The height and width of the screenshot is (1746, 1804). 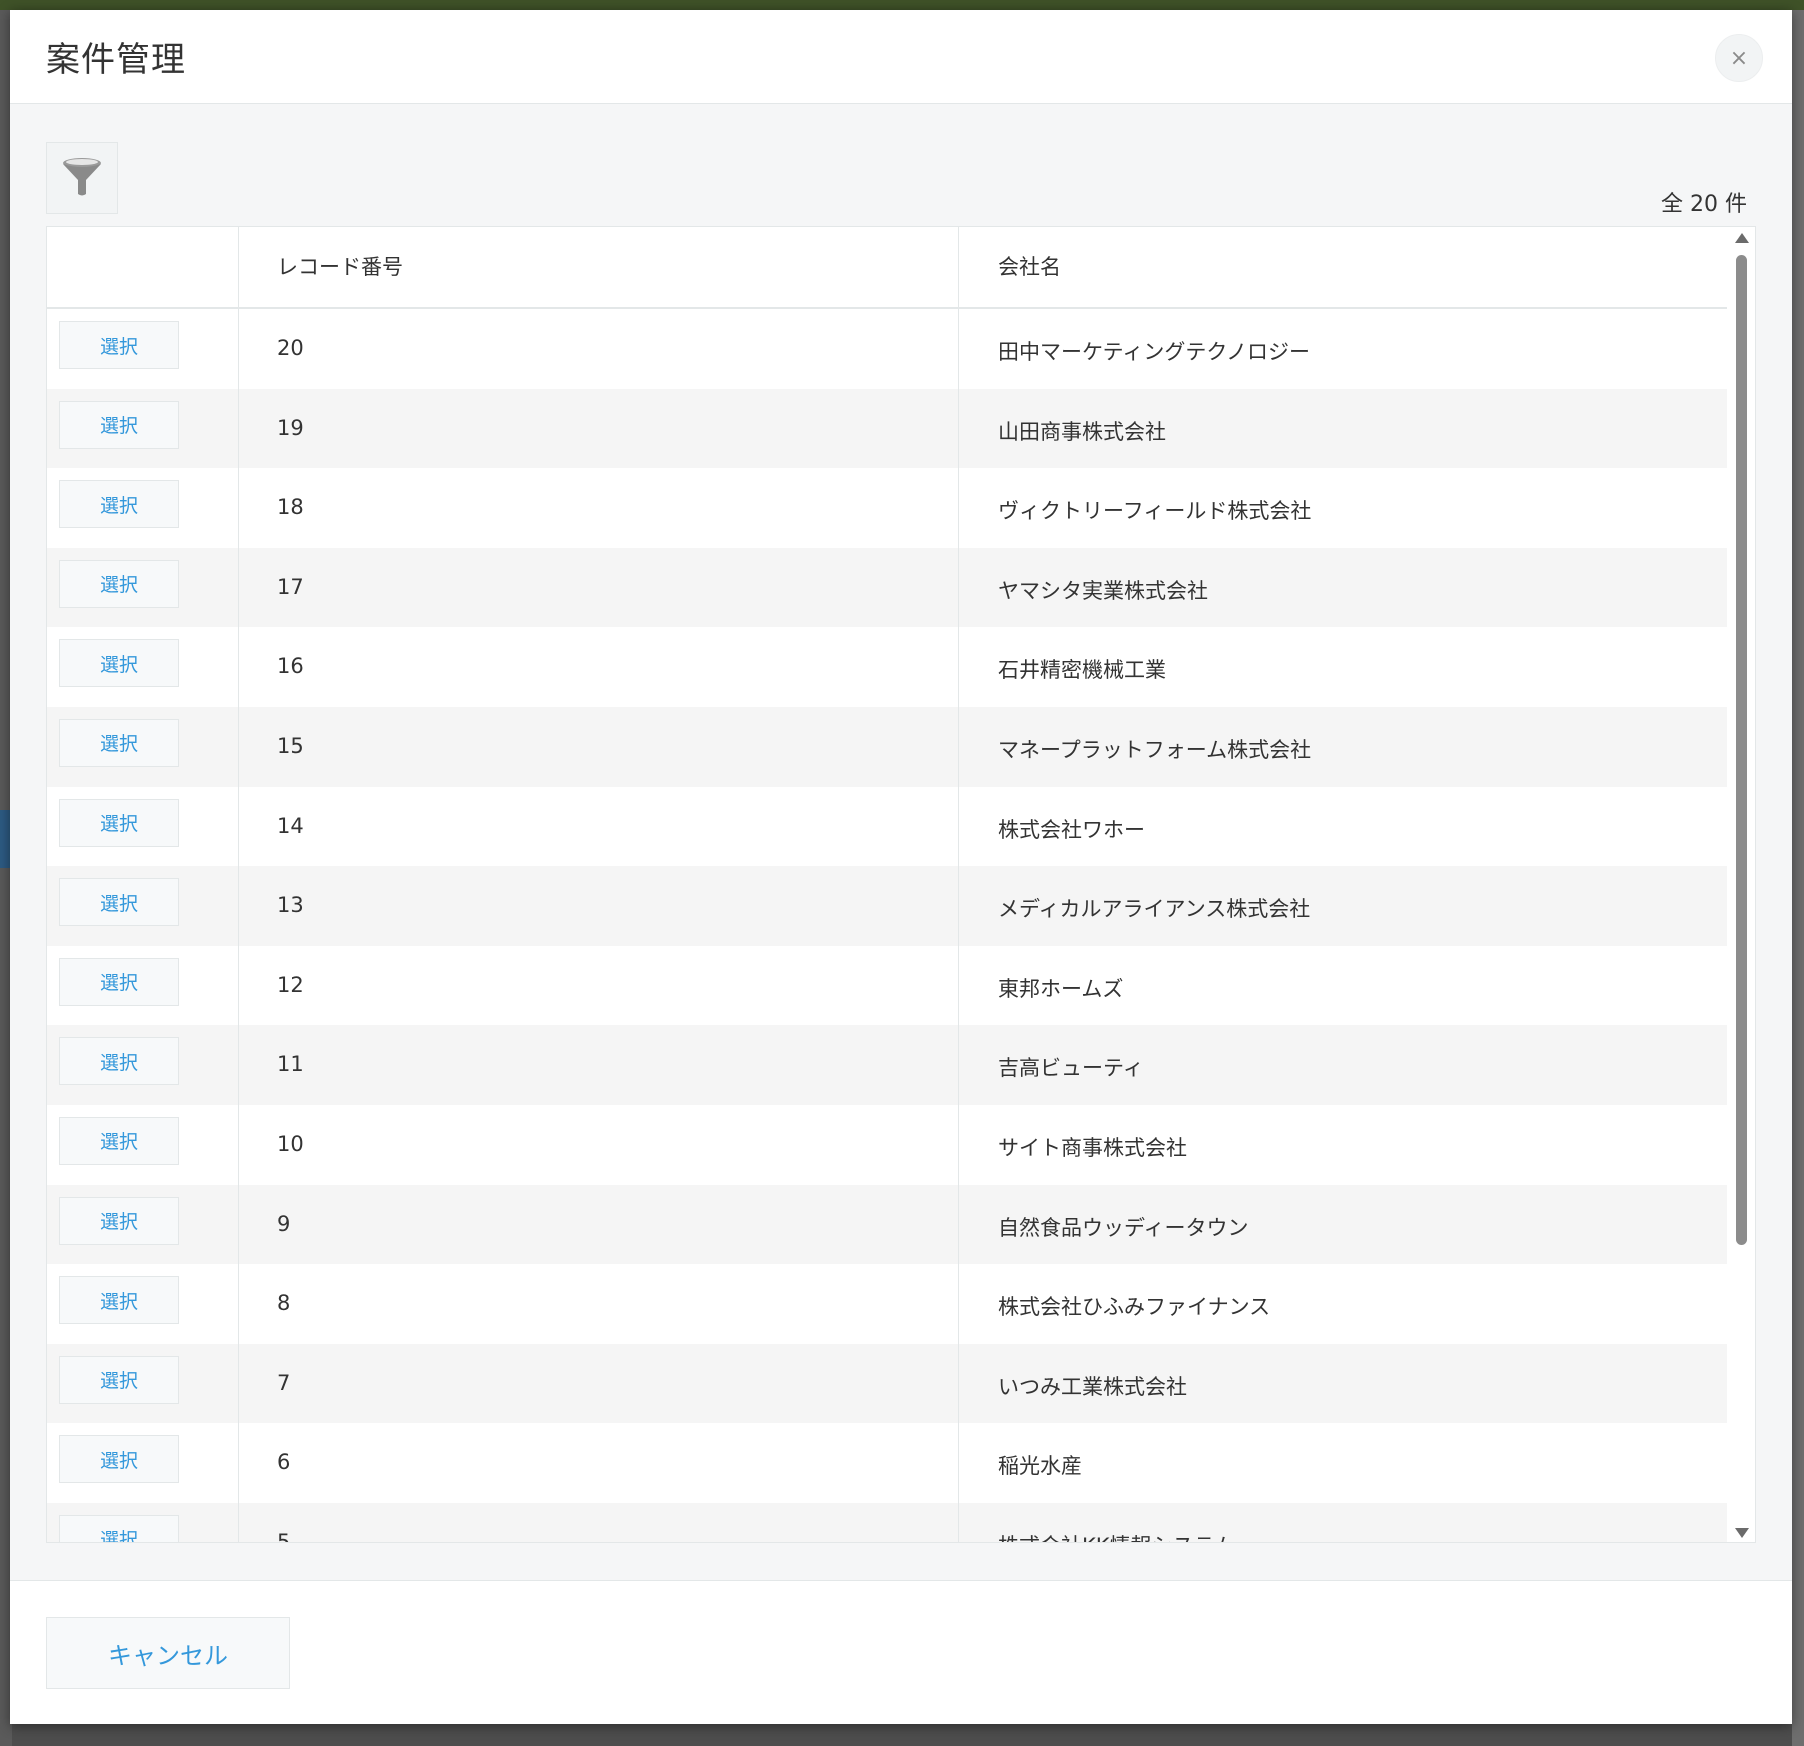 I want to click on filter-button, so click(x=82, y=178).